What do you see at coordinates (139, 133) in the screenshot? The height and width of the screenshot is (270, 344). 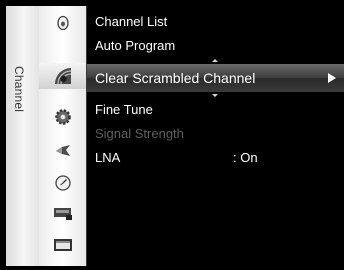 I see `menu-item-label: Signal Strength` at bounding box center [139, 133].